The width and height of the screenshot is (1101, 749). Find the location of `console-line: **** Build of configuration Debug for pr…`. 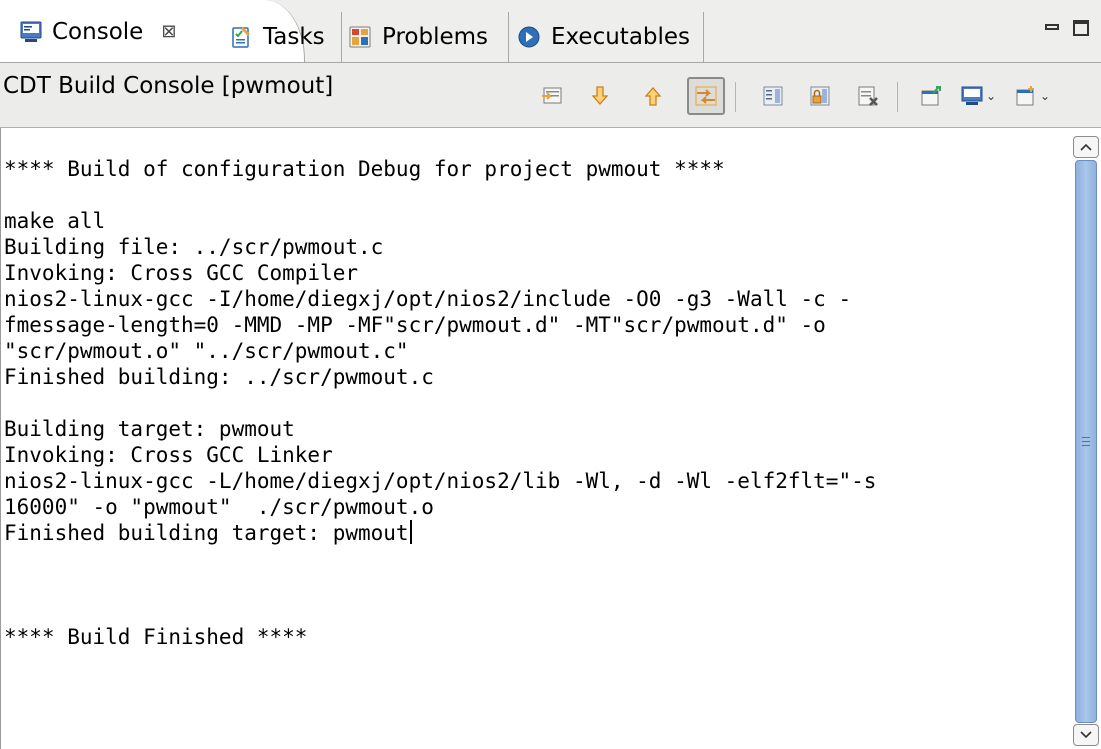

console-line: **** Build of configuration Debug for pr… is located at coordinates (364, 169).